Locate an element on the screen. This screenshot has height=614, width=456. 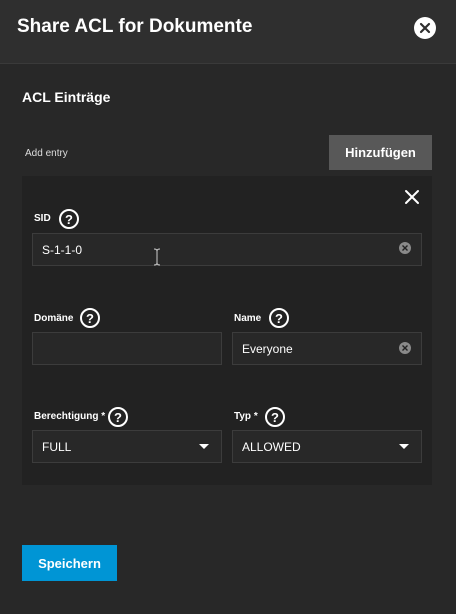
type-select: ALLOWED is located at coordinates (327, 446).